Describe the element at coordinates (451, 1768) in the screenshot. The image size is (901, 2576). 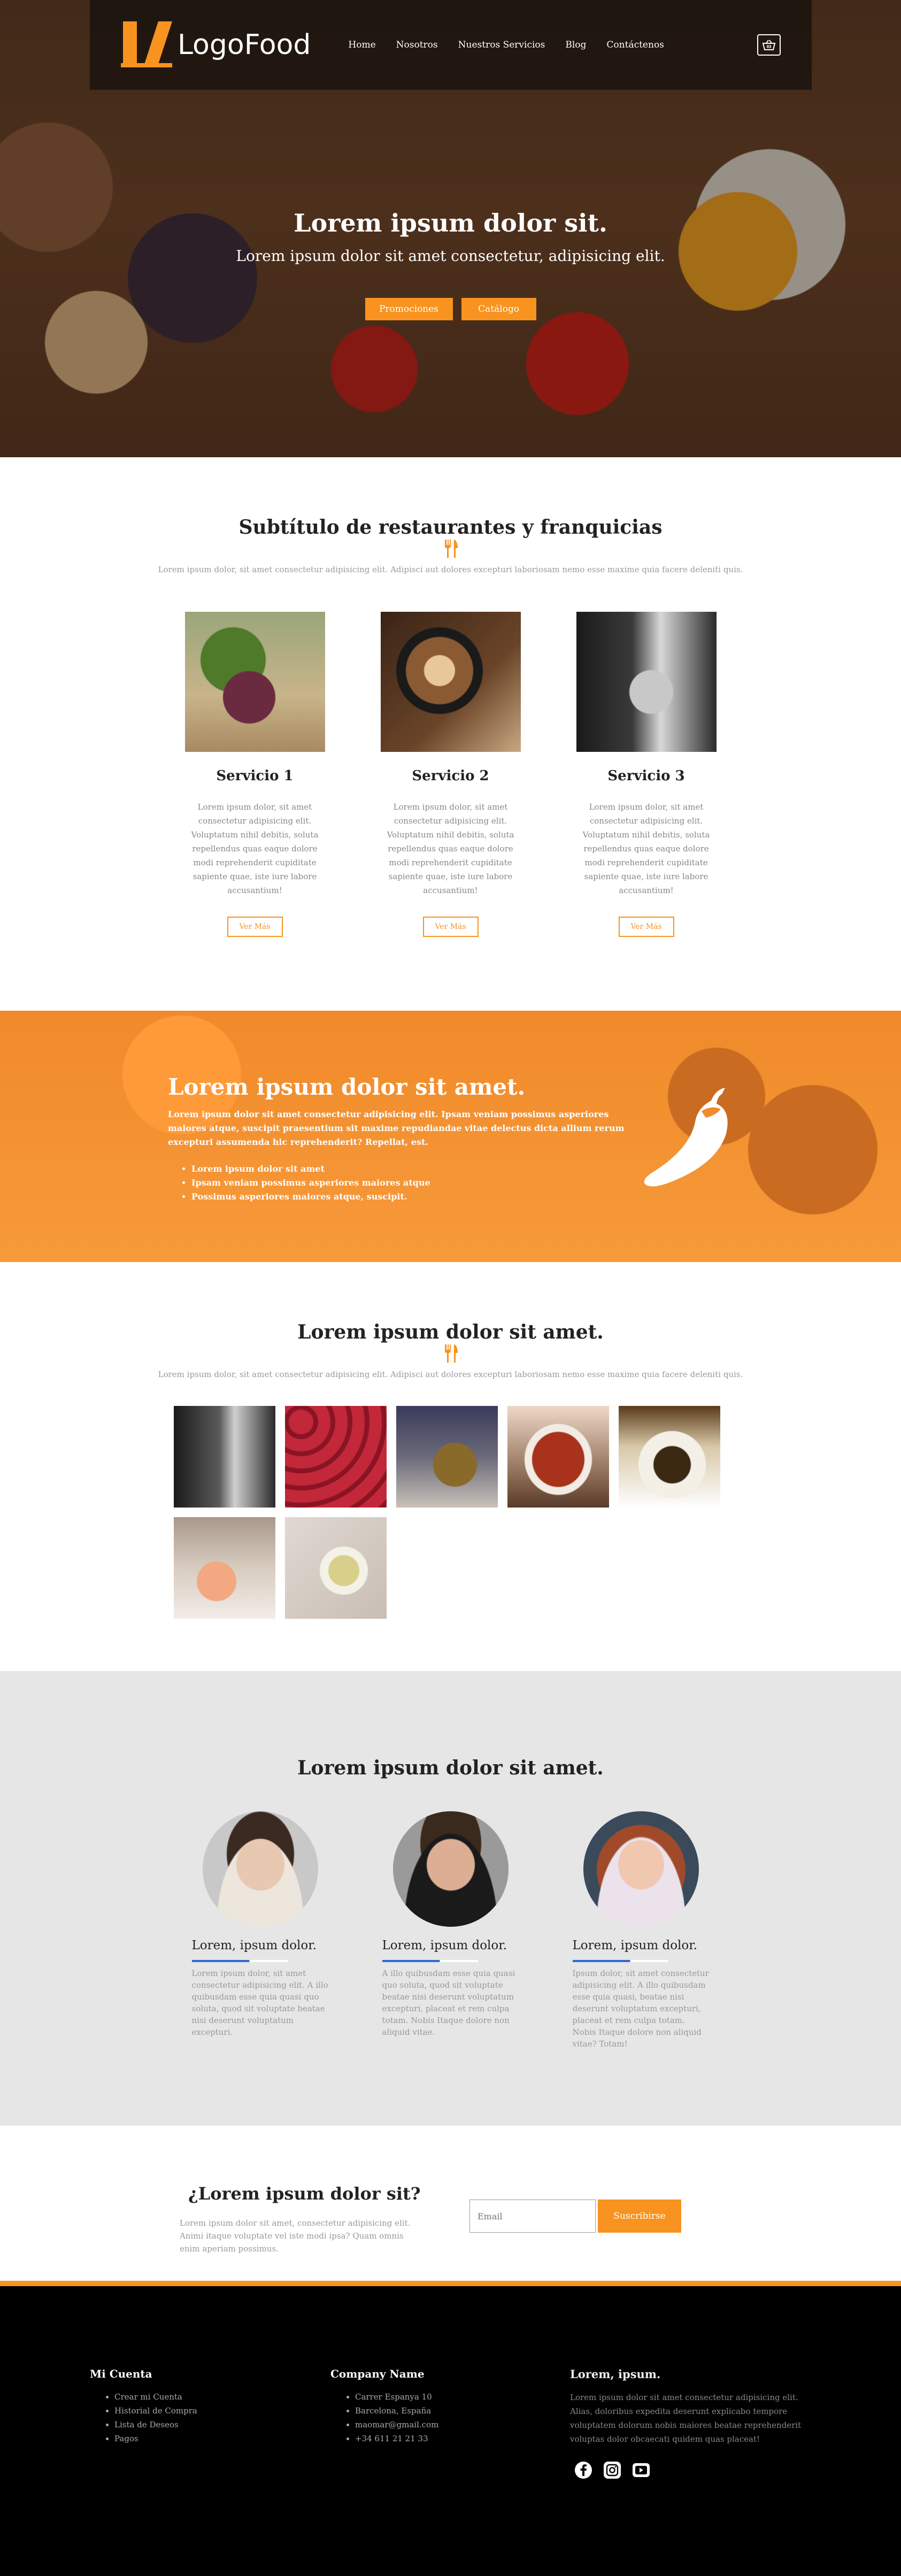
I see `team-title: Lorem ipsum dolor sit amet.` at that location.